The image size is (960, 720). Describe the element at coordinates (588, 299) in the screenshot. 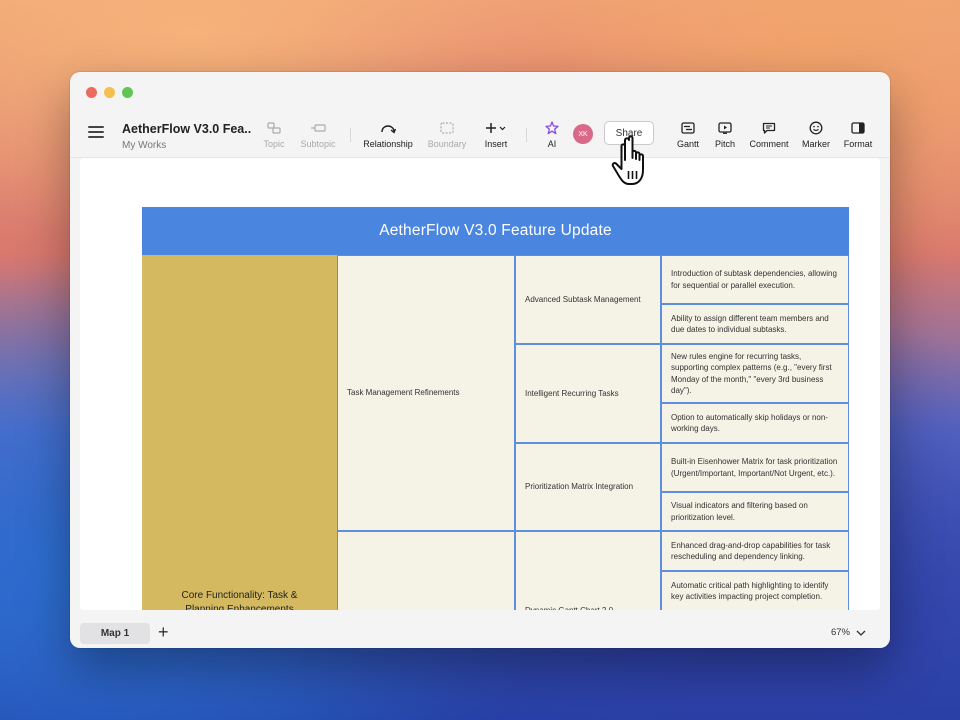

I see `topic-advanced-subtask-management: Advanced Subtask Management` at that location.